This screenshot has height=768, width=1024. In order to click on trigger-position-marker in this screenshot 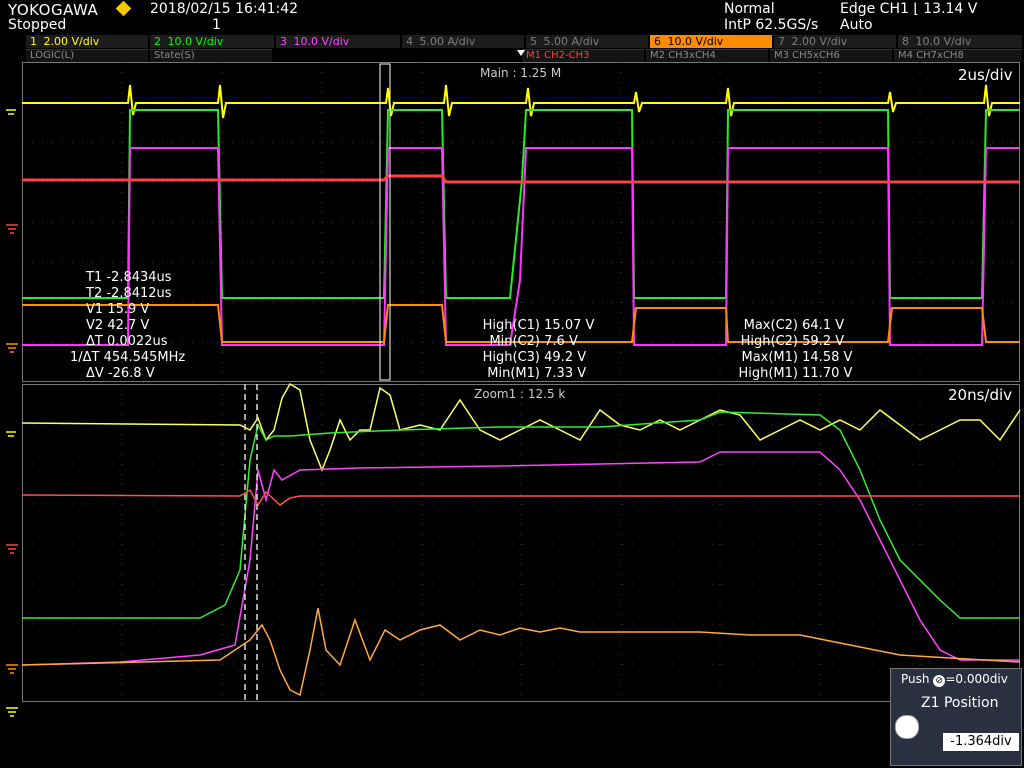, I will do `click(521, 53)`.